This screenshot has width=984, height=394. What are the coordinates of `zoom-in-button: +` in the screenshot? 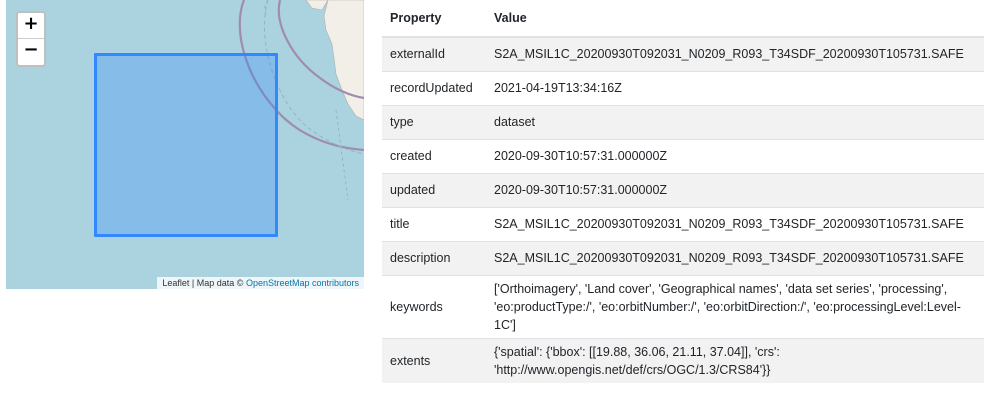 It's located at (31, 26).